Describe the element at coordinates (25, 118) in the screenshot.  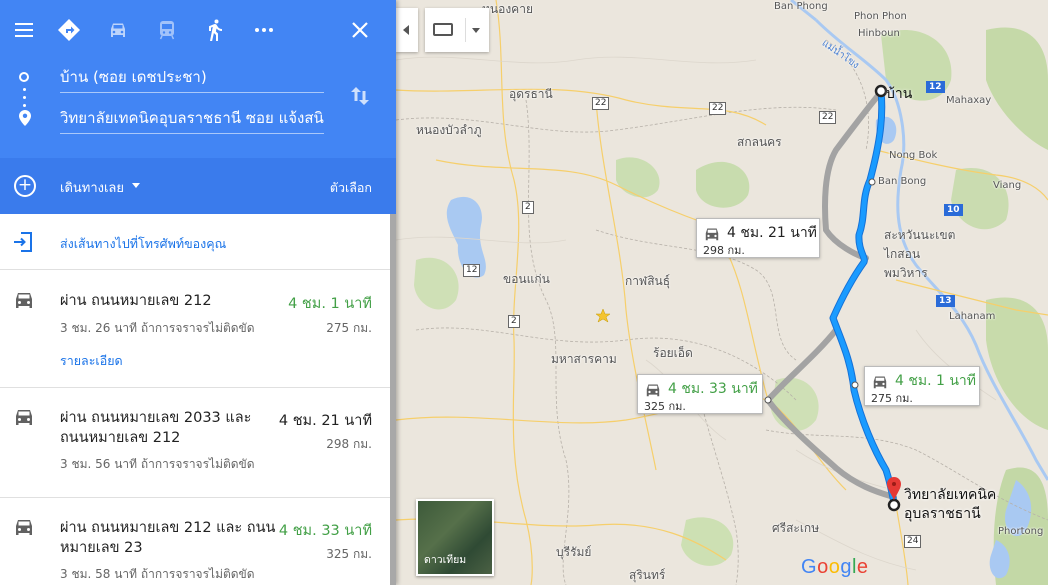
I see `destination-pin-icon` at that location.